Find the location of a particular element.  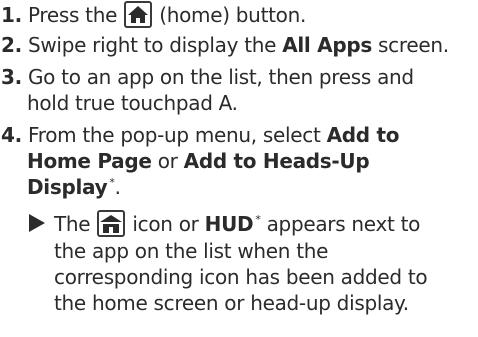

step-4: 4. From the pop-up menu, select Add to is located at coordinates (200, 135).